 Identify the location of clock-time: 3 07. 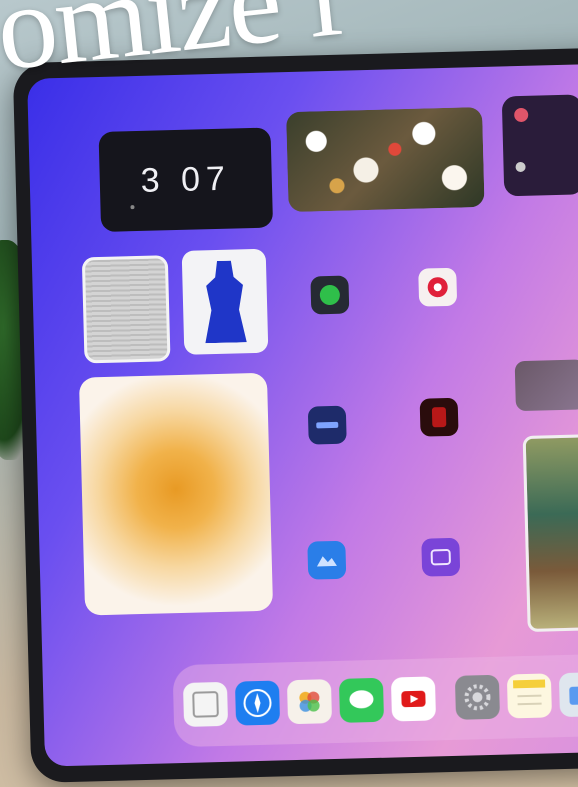
(186, 179).